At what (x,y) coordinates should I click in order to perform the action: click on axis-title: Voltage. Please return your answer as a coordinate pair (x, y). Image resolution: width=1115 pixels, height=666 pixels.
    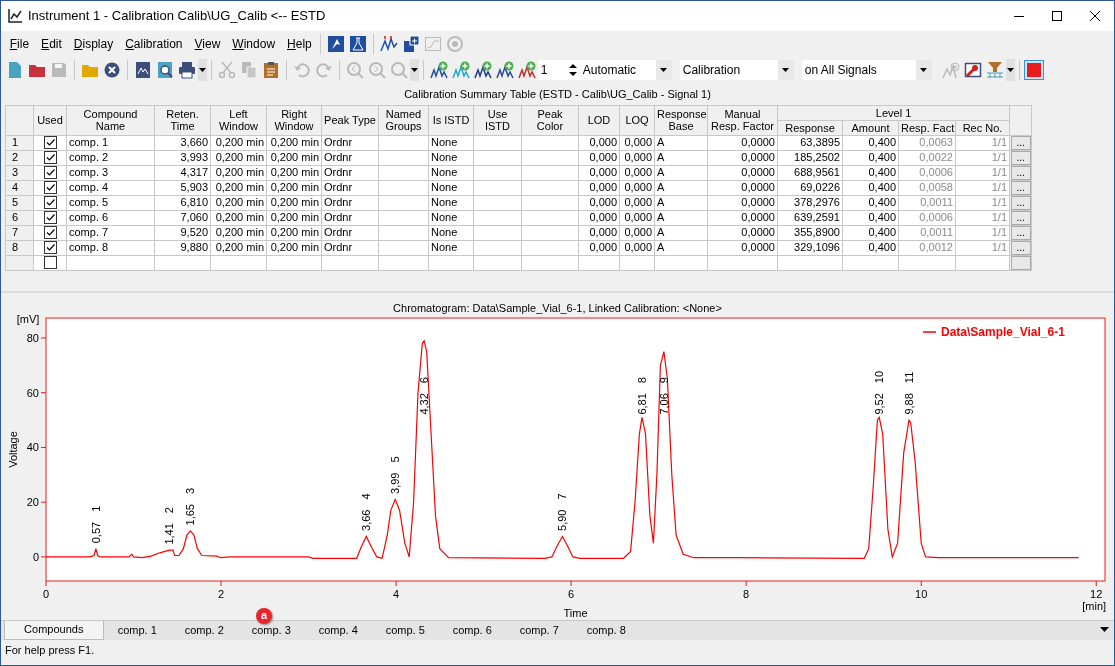
    Looking at the image, I should click on (13, 449).